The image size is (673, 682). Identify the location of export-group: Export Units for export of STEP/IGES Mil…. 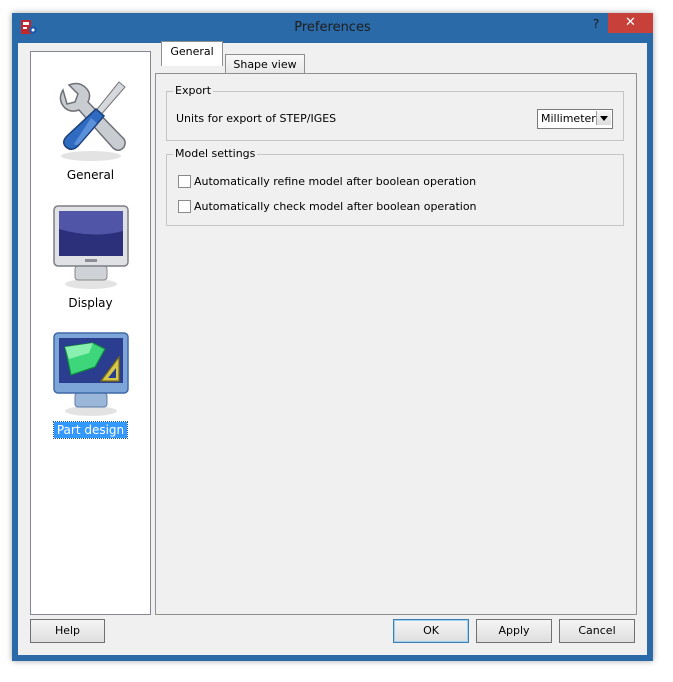
(395, 112).